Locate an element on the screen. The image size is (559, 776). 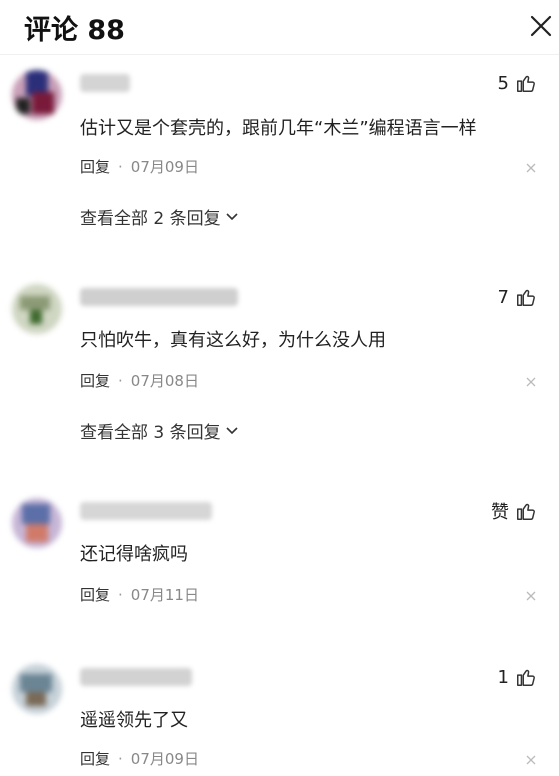
comments-header: 评论 88 is located at coordinates (279, 27).